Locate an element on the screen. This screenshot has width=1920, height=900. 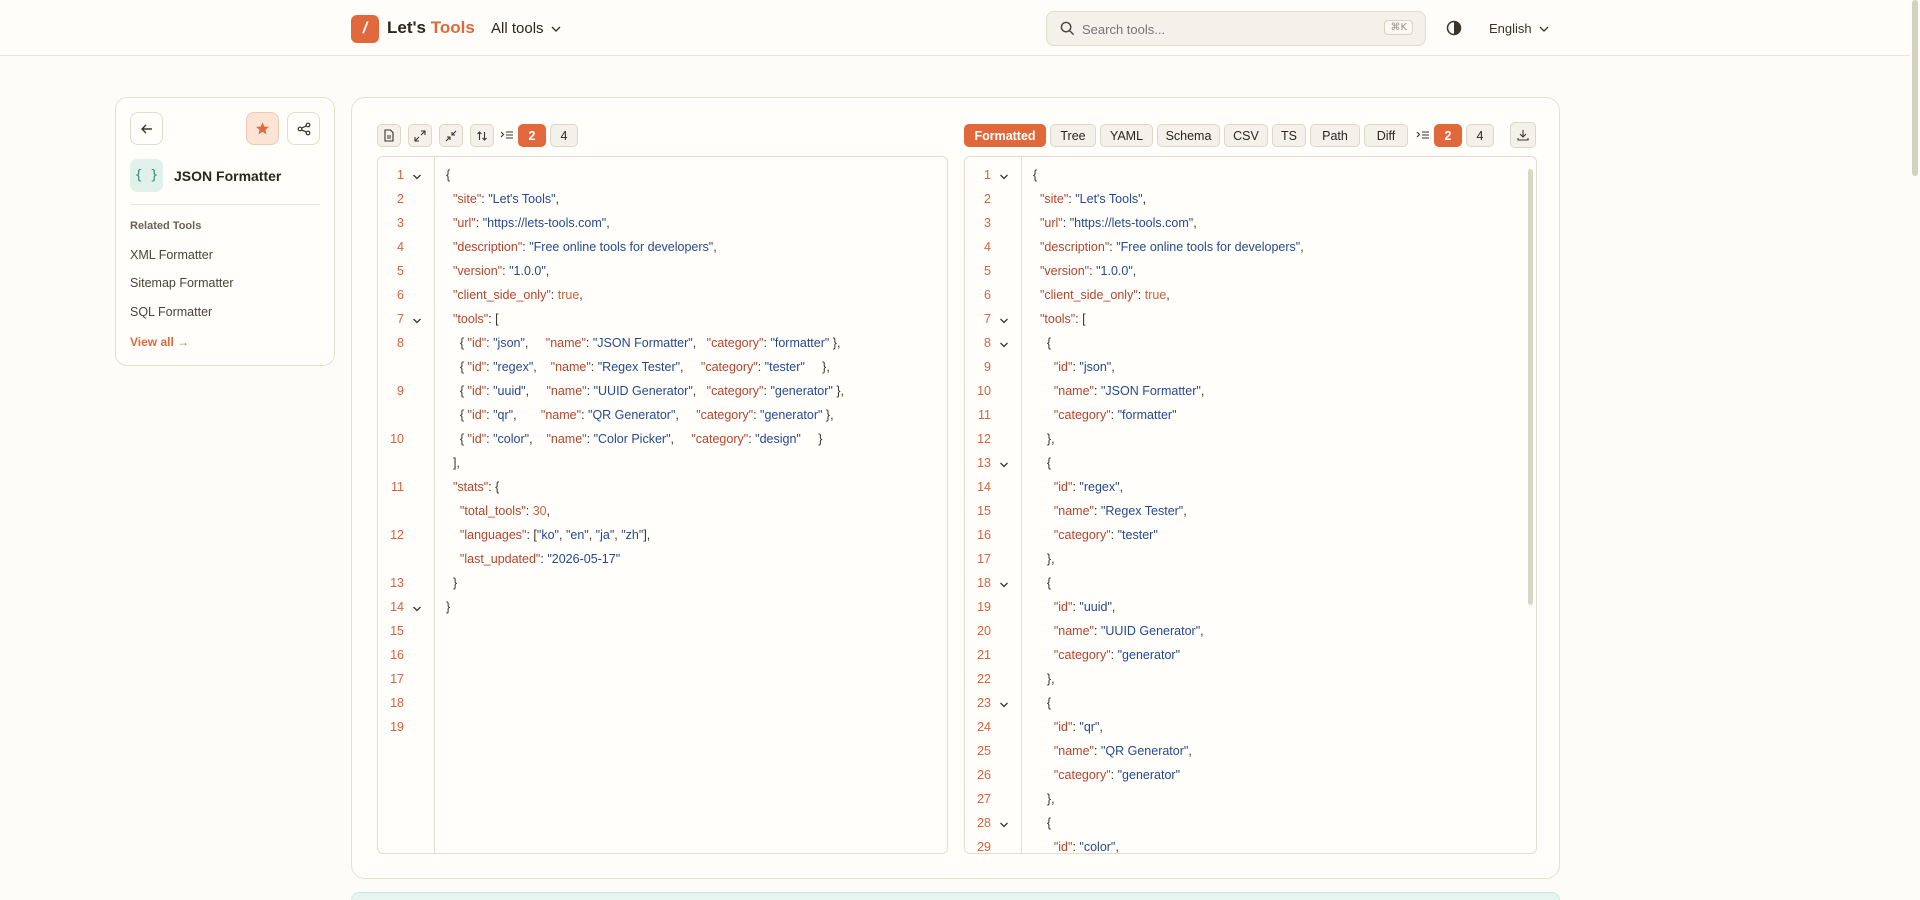
tab-schema: Schema is located at coordinates (1188, 135).